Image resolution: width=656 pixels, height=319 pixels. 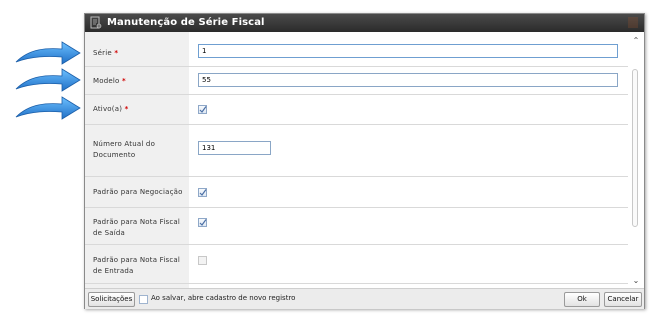 What do you see at coordinates (202, 260) in the screenshot?
I see `padrao-nf-entrada-checkbox` at bounding box center [202, 260].